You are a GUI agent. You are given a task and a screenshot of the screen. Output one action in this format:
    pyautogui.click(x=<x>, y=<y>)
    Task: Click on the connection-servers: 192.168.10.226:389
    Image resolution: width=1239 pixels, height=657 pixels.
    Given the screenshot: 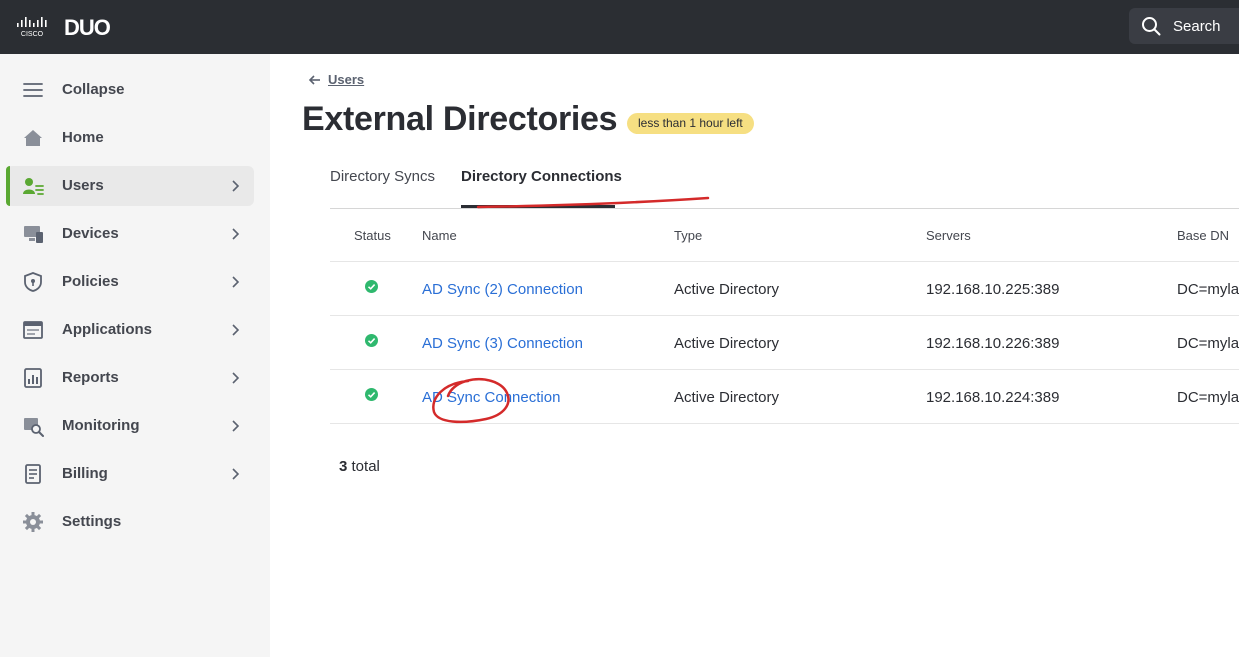 What is the action you would take?
    pyautogui.click(x=993, y=343)
    